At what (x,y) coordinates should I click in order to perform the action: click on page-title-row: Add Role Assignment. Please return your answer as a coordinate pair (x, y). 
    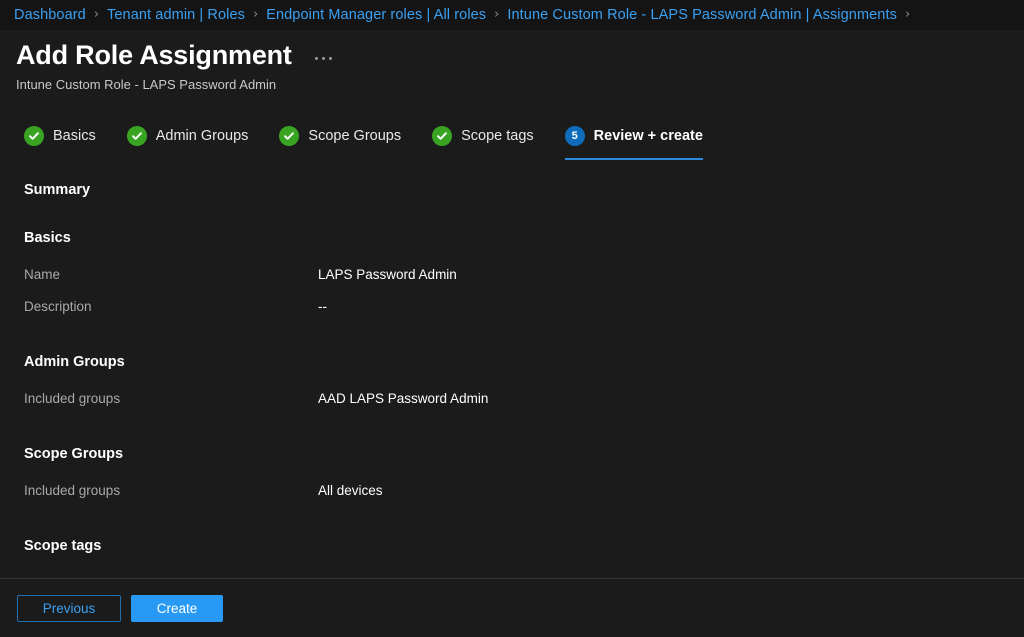
    Looking at the image, I should click on (520, 55).